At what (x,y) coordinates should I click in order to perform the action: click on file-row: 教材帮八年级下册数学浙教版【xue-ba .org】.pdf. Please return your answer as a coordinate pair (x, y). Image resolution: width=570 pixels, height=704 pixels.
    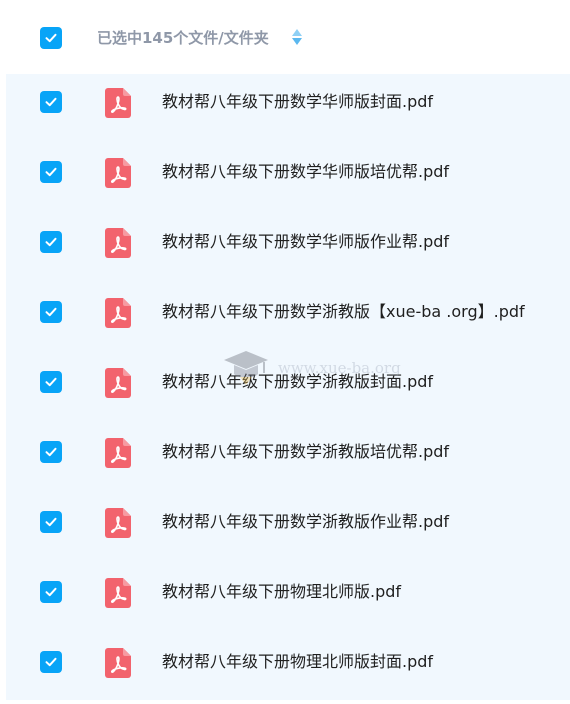
    Looking at the image, I should click on (288, 319).